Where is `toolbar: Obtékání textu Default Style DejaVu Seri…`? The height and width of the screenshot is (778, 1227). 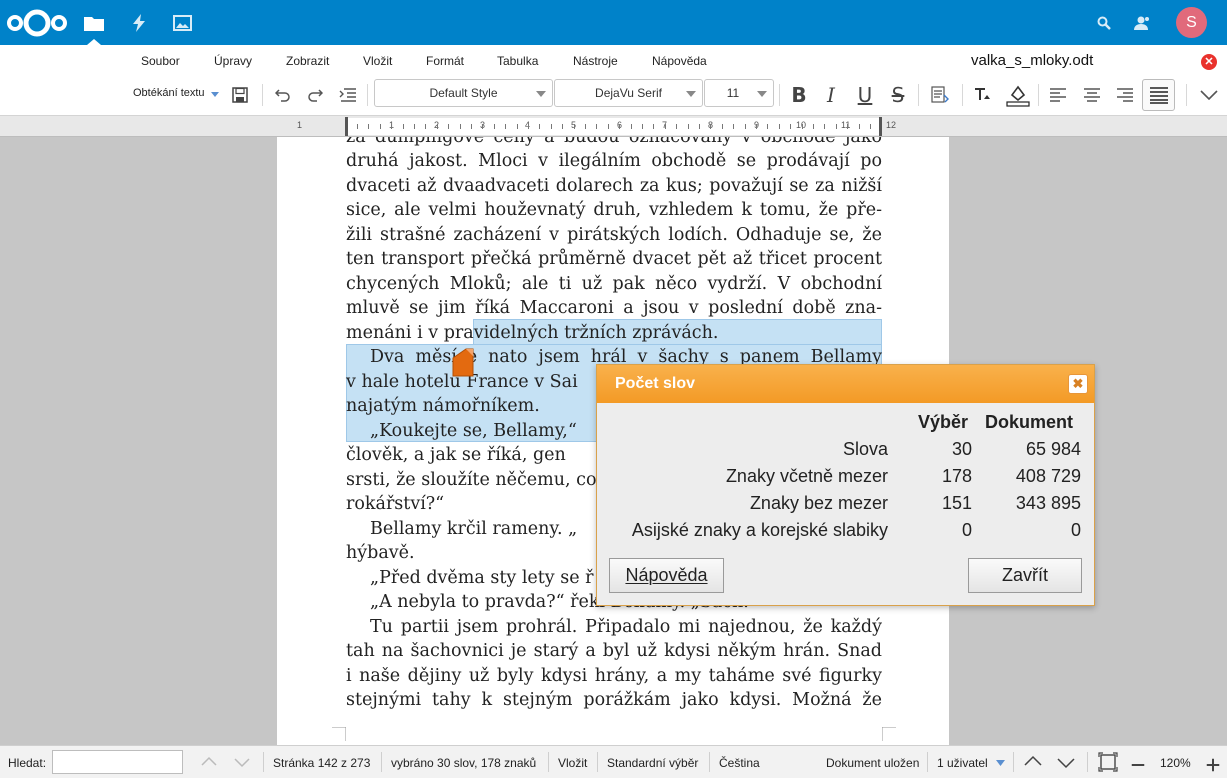
toolbar: Obtékání textu Default Style DejaVu Seri… is located at coordinates (613, 95).